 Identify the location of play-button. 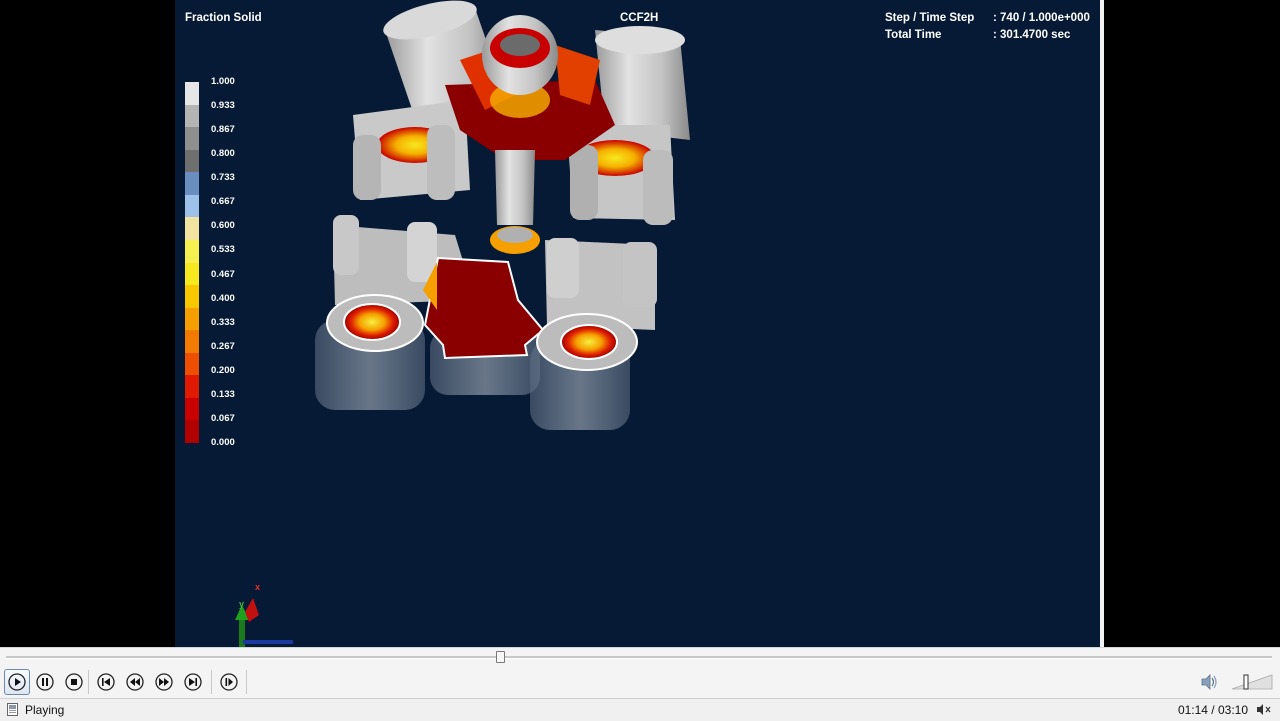
(17, 682).